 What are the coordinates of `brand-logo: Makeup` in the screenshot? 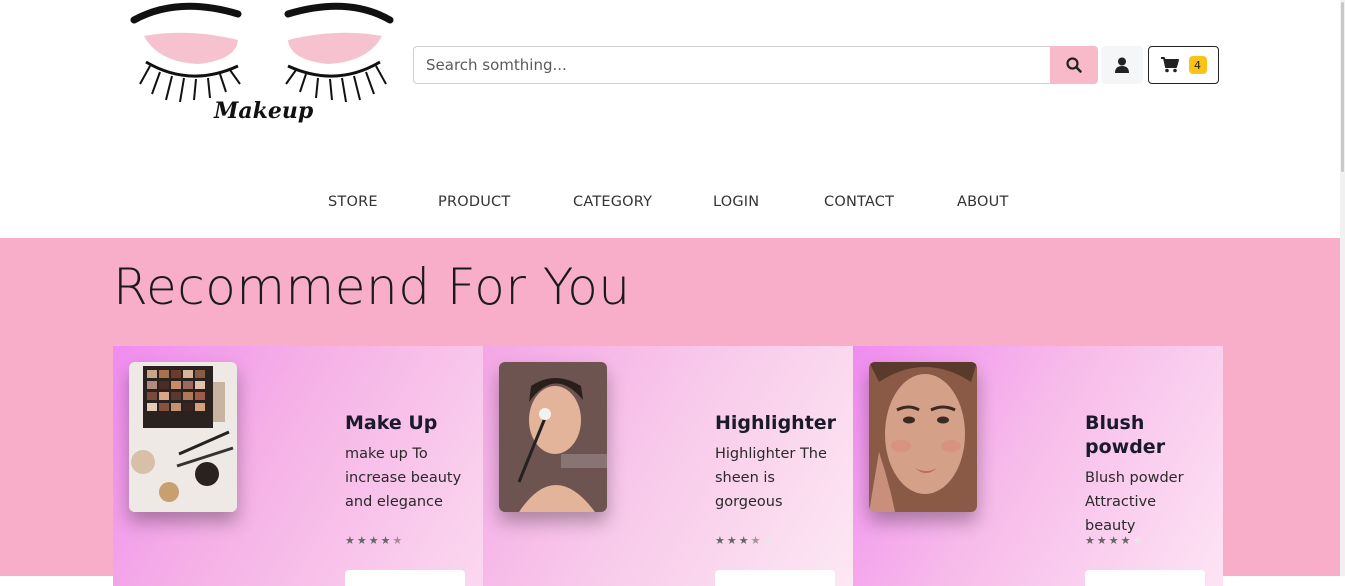 It's located at (263, 67).